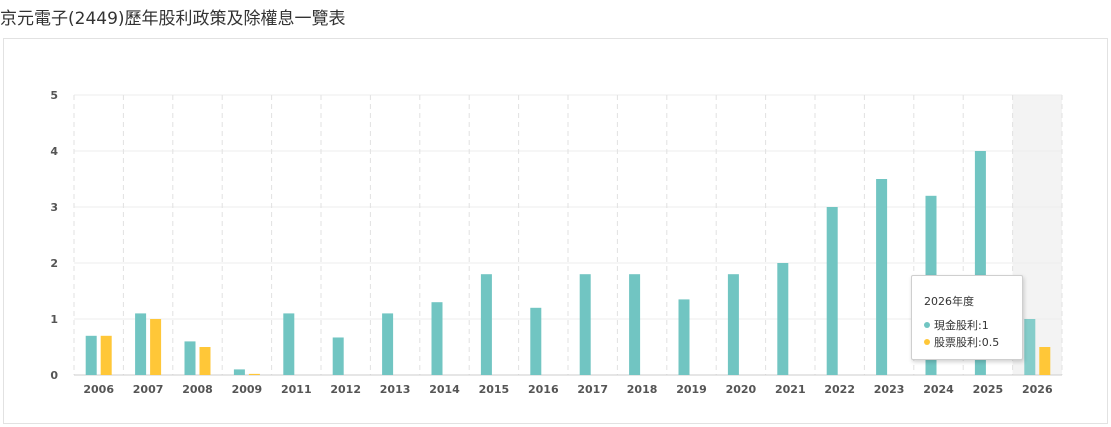 This screenshot has width=1111, height=427. I want to click on x-tick-label: 2019, so click(691, 389).